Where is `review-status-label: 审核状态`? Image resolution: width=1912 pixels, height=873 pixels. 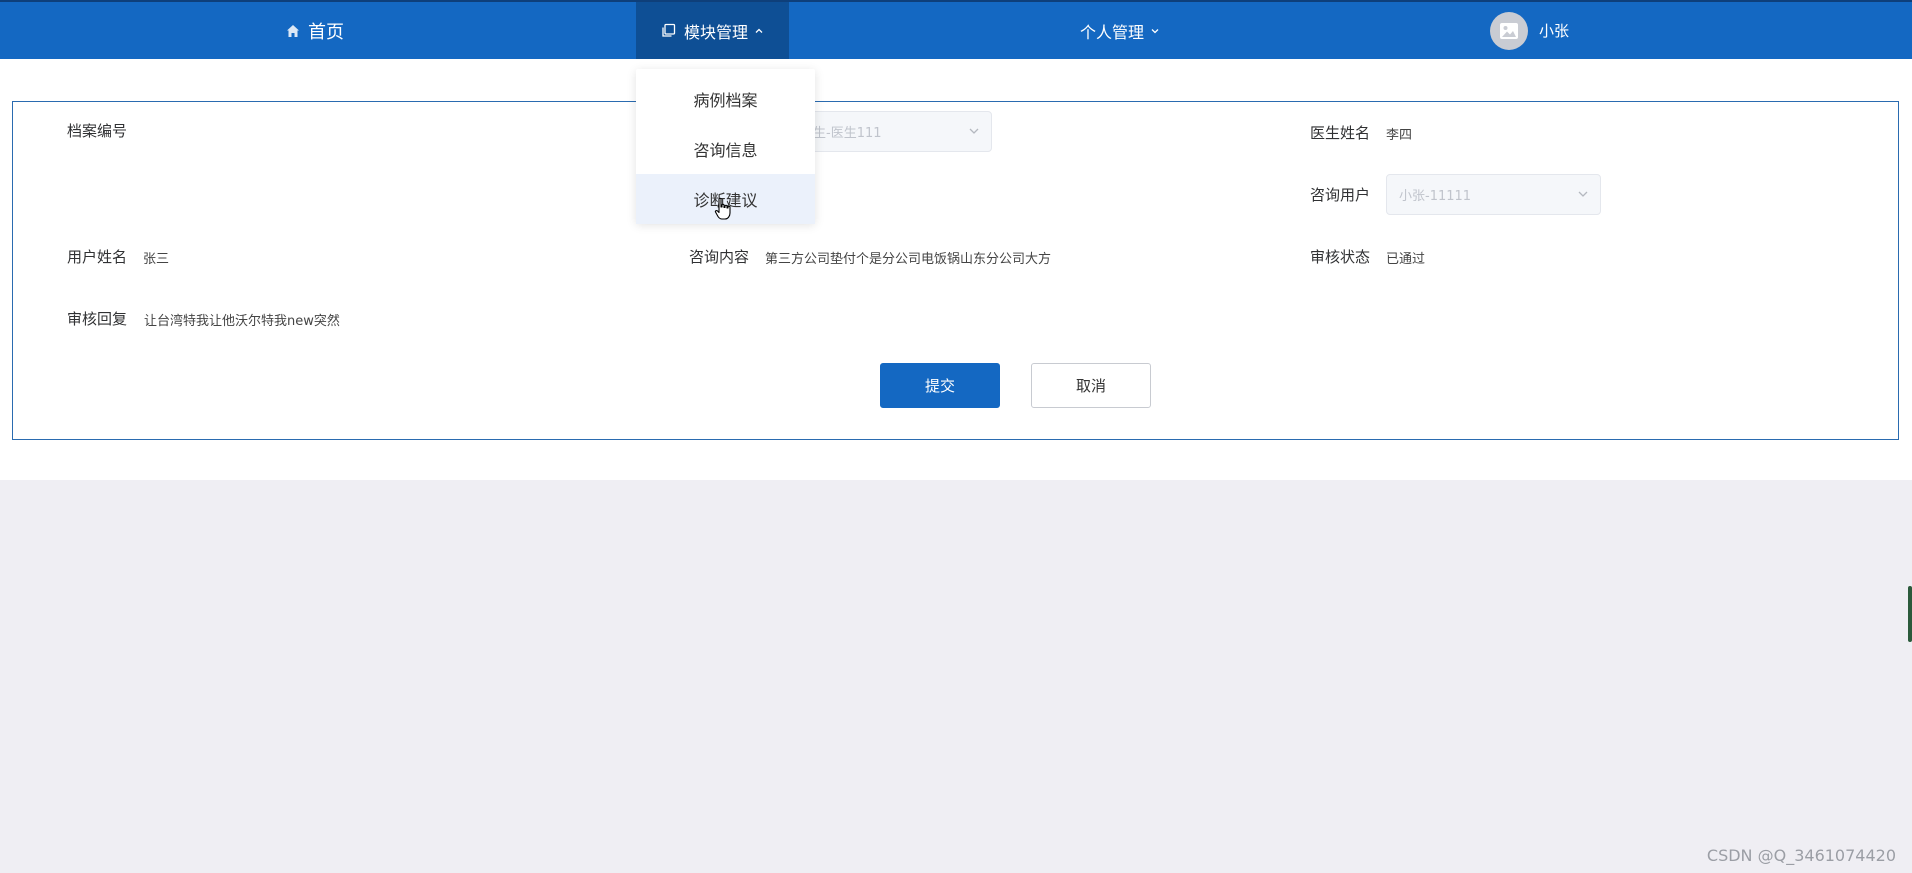
review-status-label: 审核状态 is located at coordinates (1340, 257).